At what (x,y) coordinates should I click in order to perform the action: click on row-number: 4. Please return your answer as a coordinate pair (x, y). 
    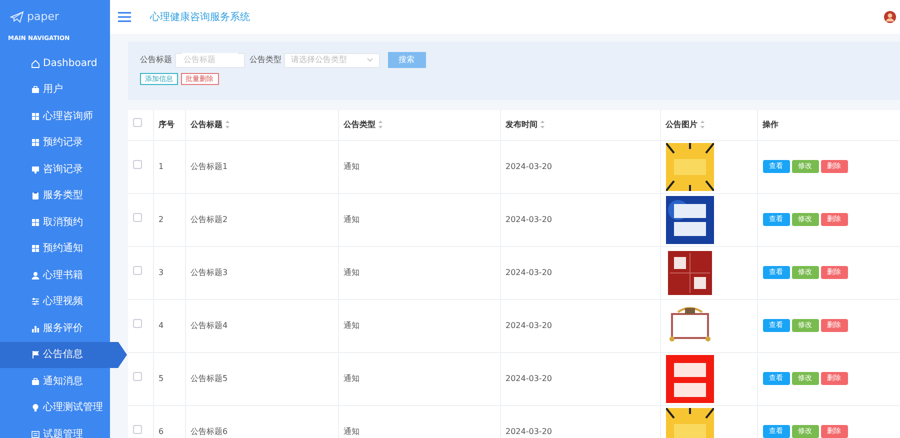
    Looking at the image, I should click on (161, 325).